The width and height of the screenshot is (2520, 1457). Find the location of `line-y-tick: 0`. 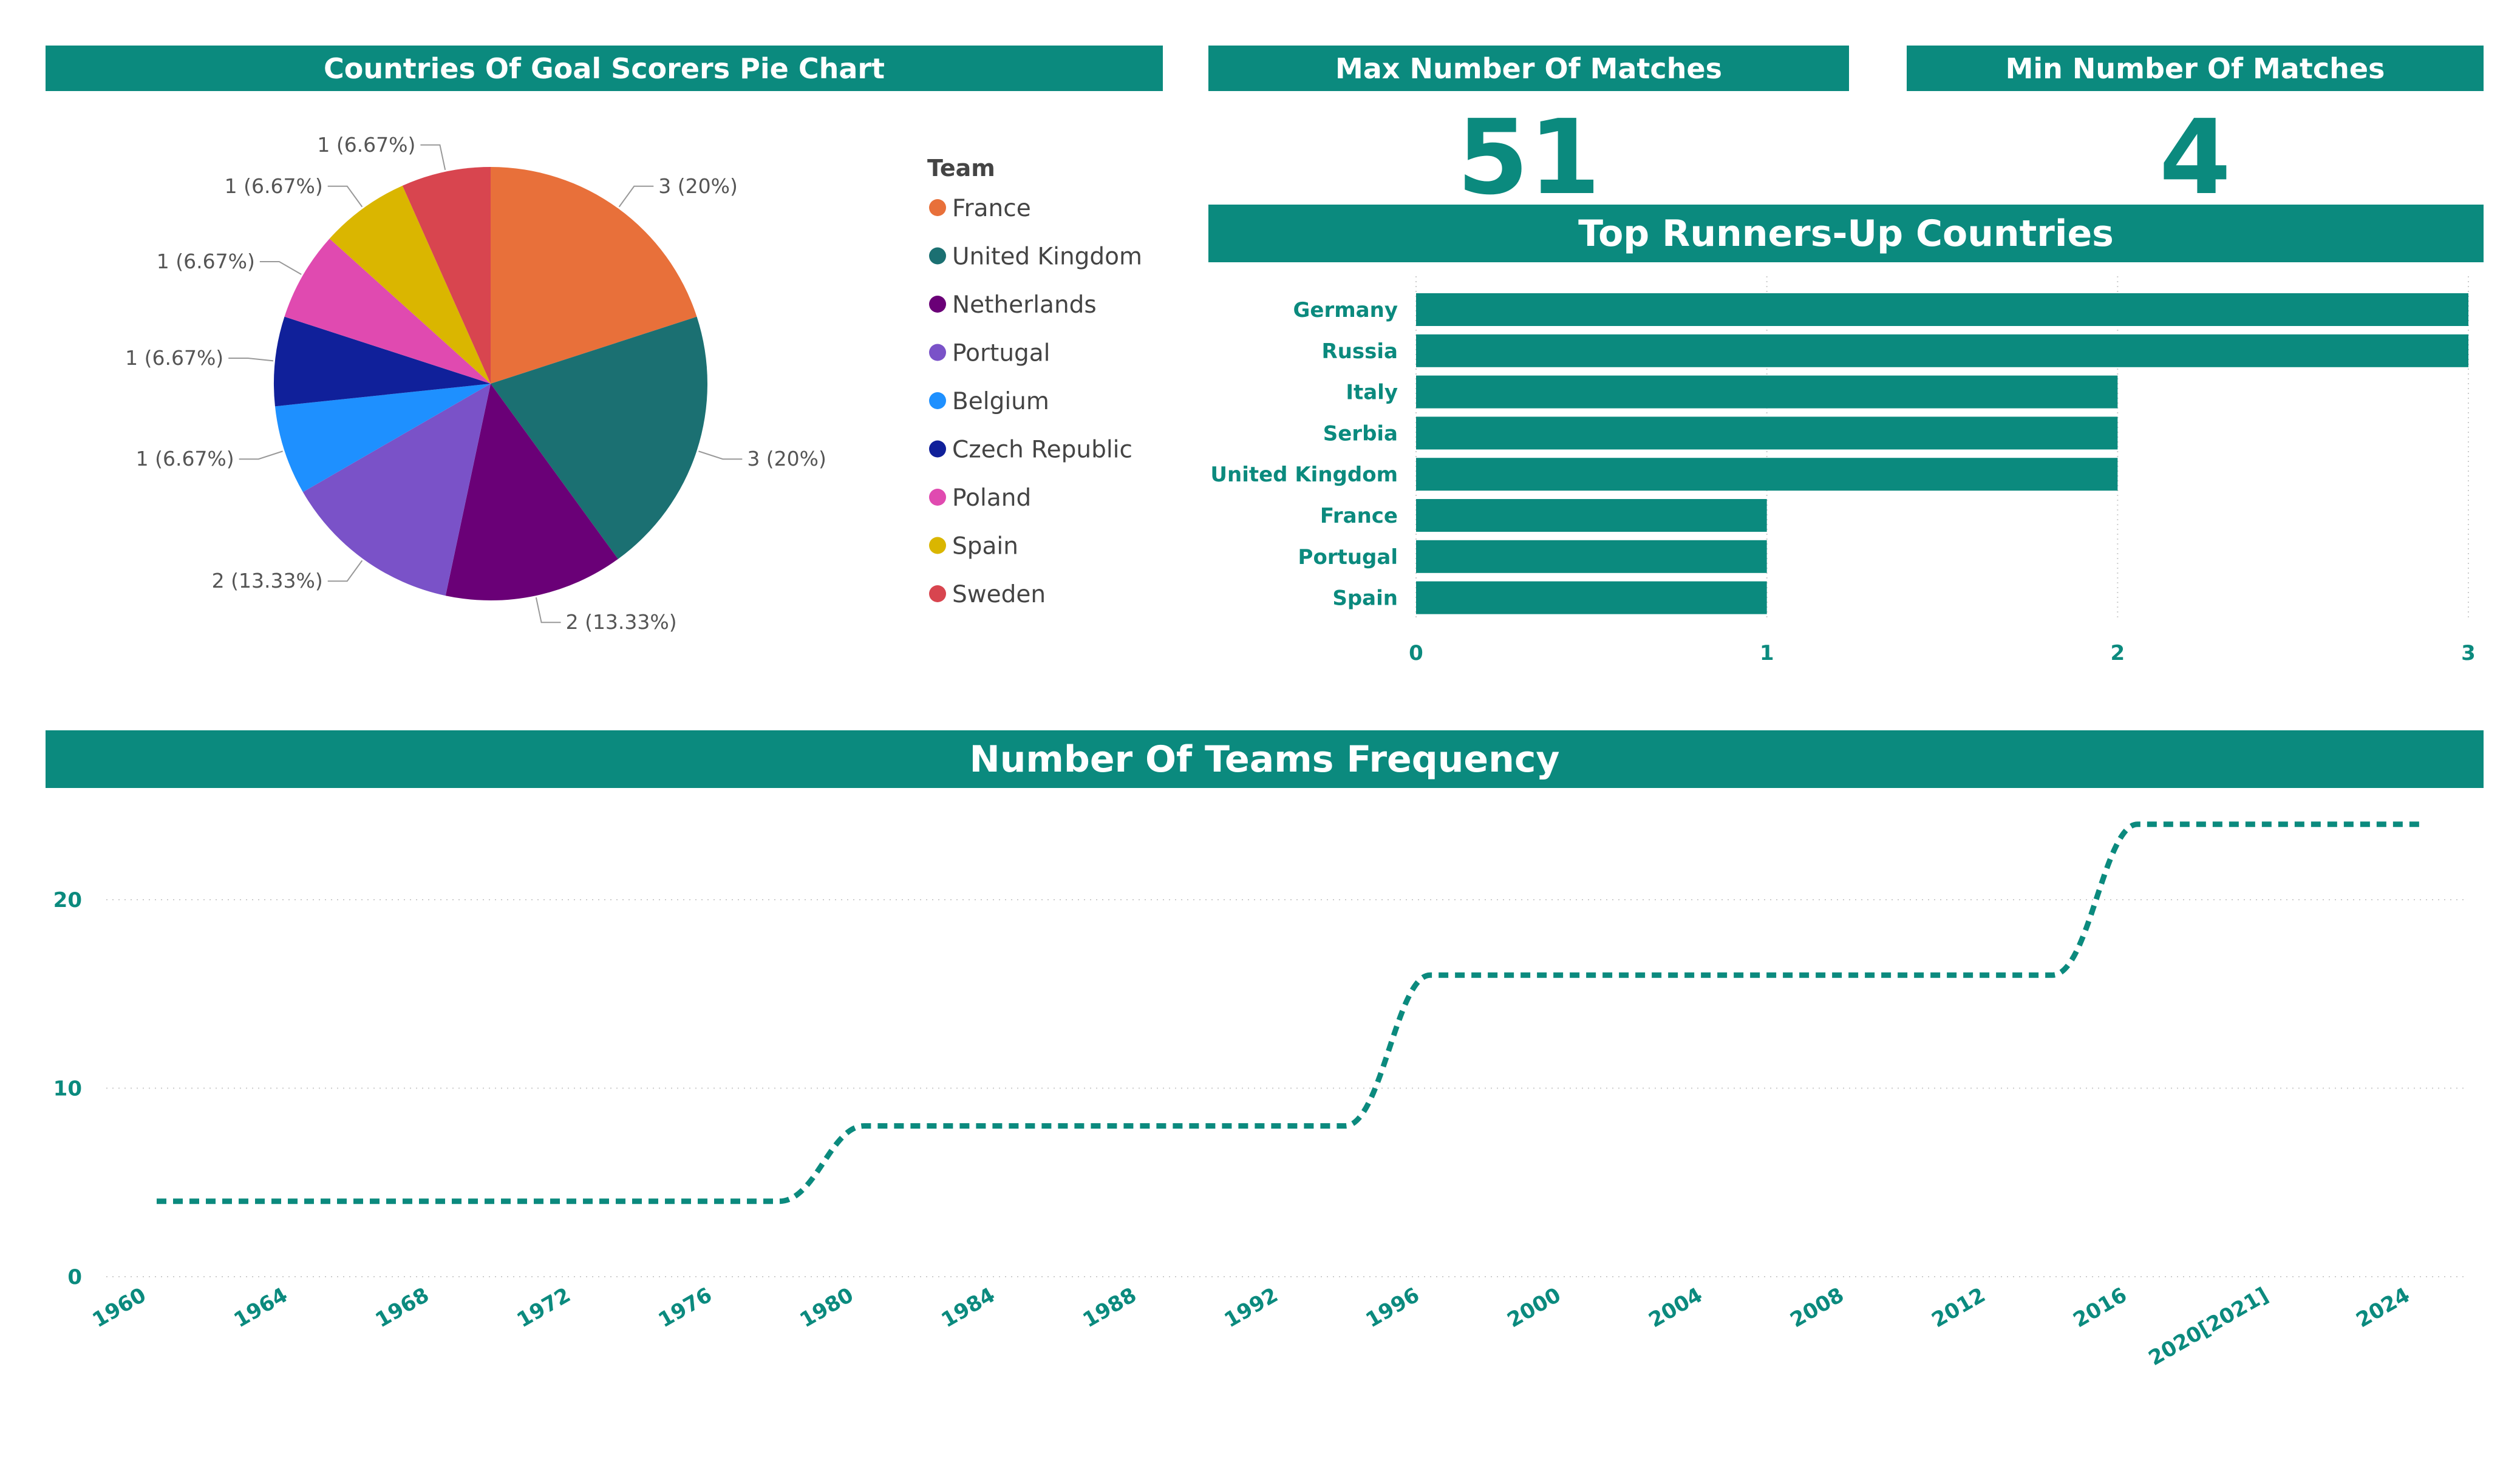

line-y-tick: 0 is located at coordinates (74, 1277).